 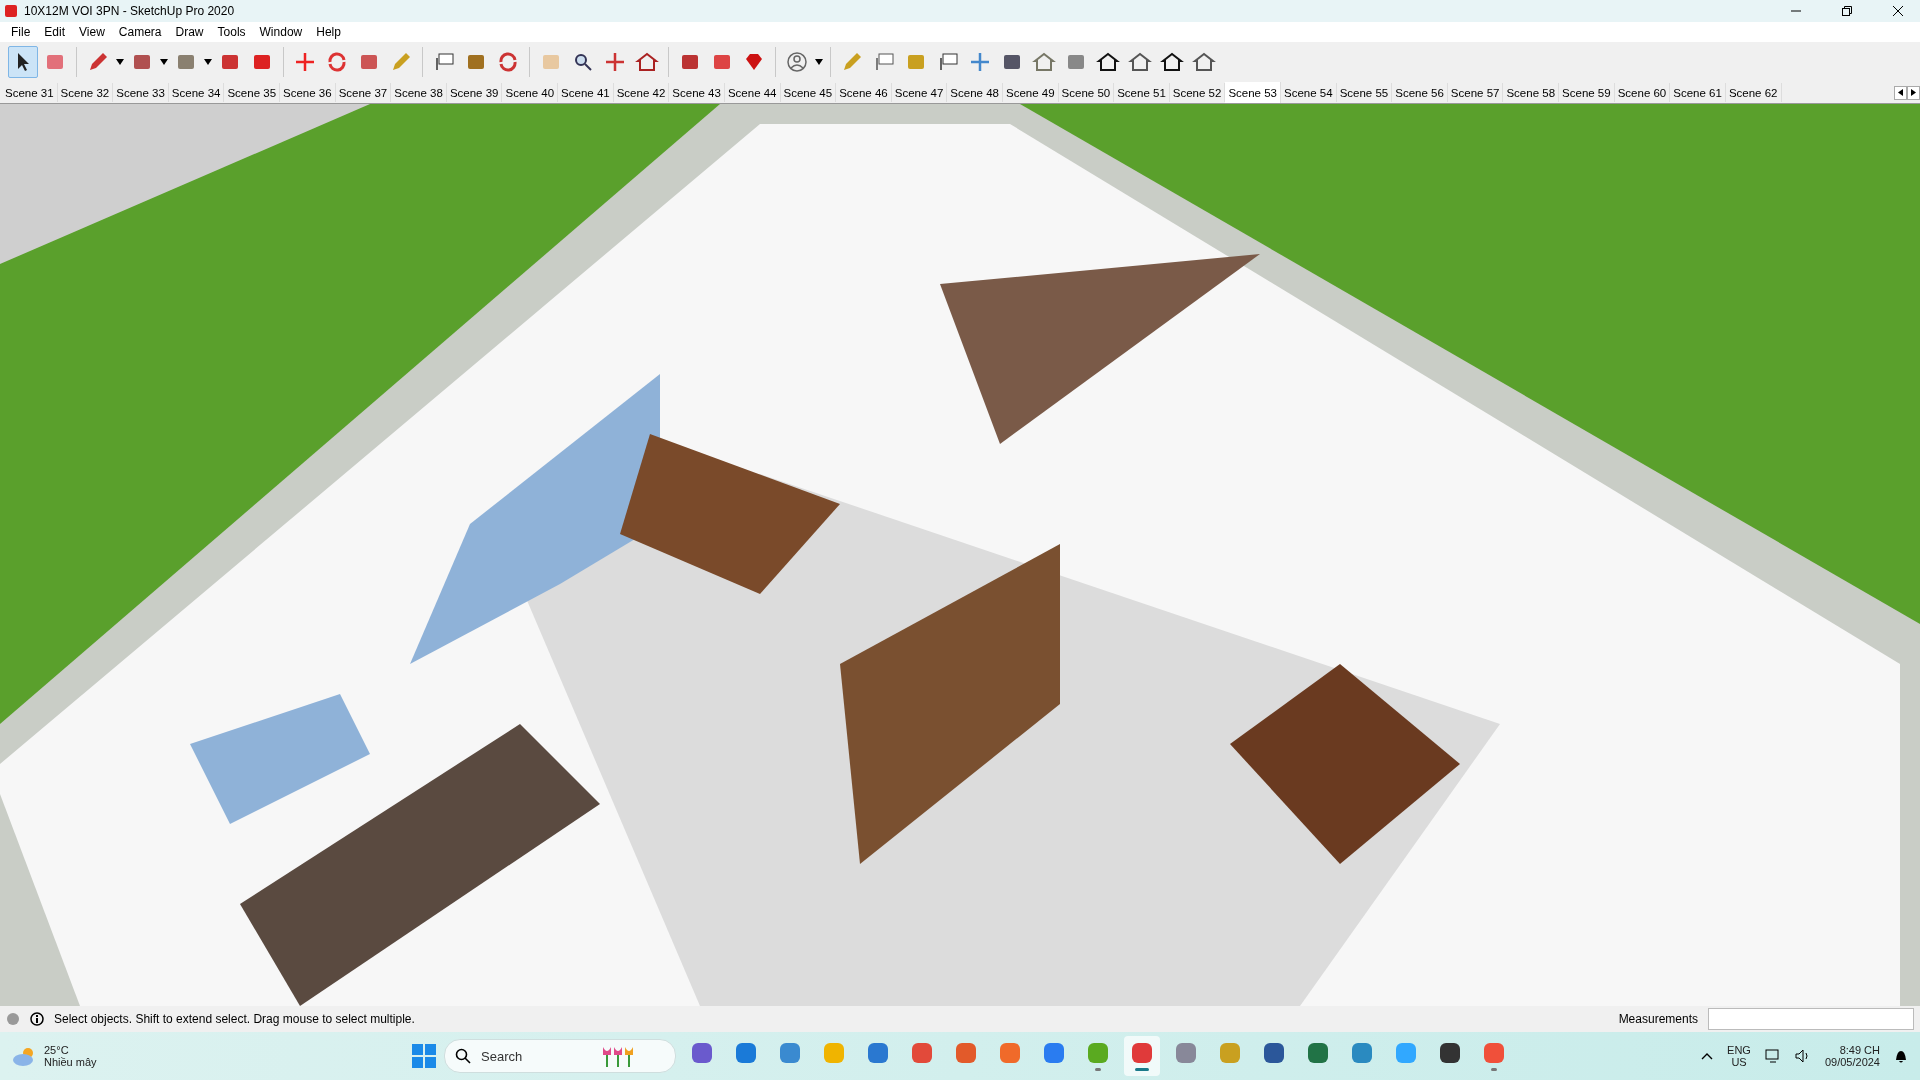 I want to click on scene-tab: Scene 38, so click(x=419, y=93).